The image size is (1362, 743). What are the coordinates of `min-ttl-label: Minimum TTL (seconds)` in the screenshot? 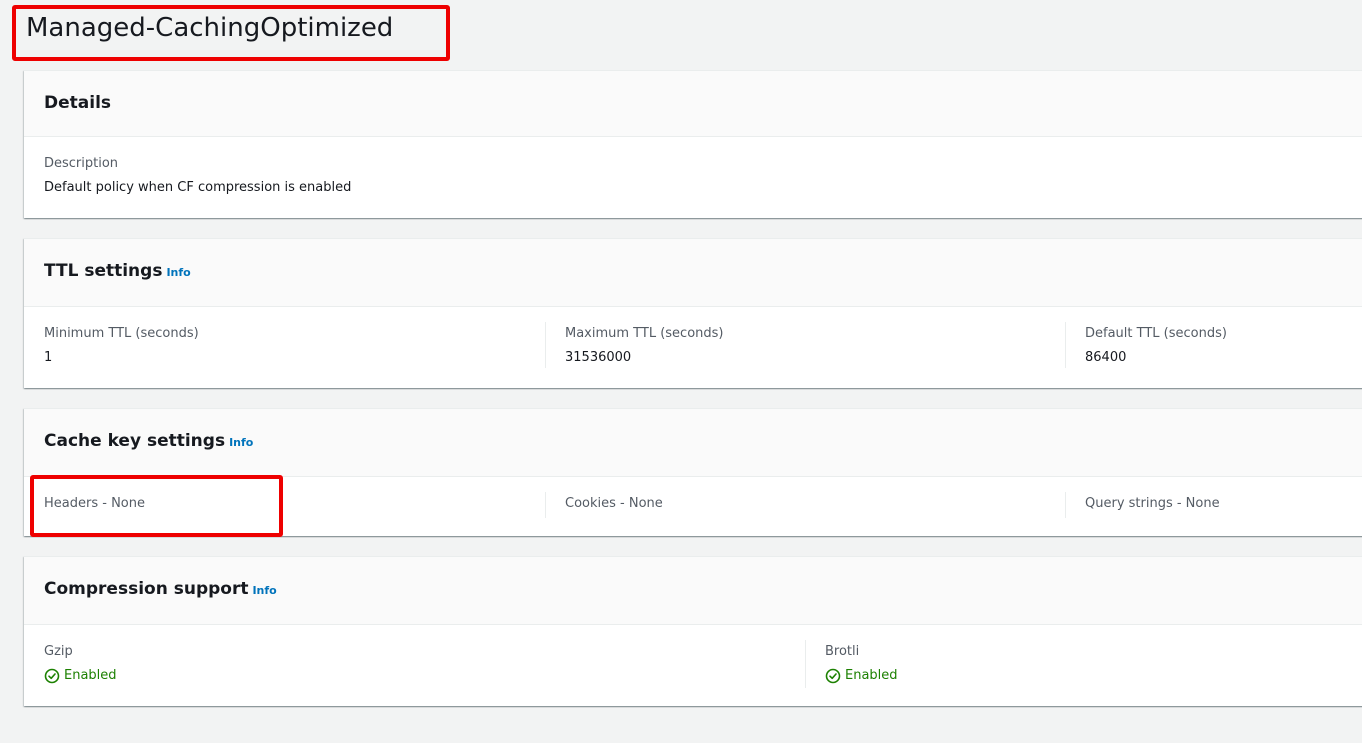 It's located at (121, 333).